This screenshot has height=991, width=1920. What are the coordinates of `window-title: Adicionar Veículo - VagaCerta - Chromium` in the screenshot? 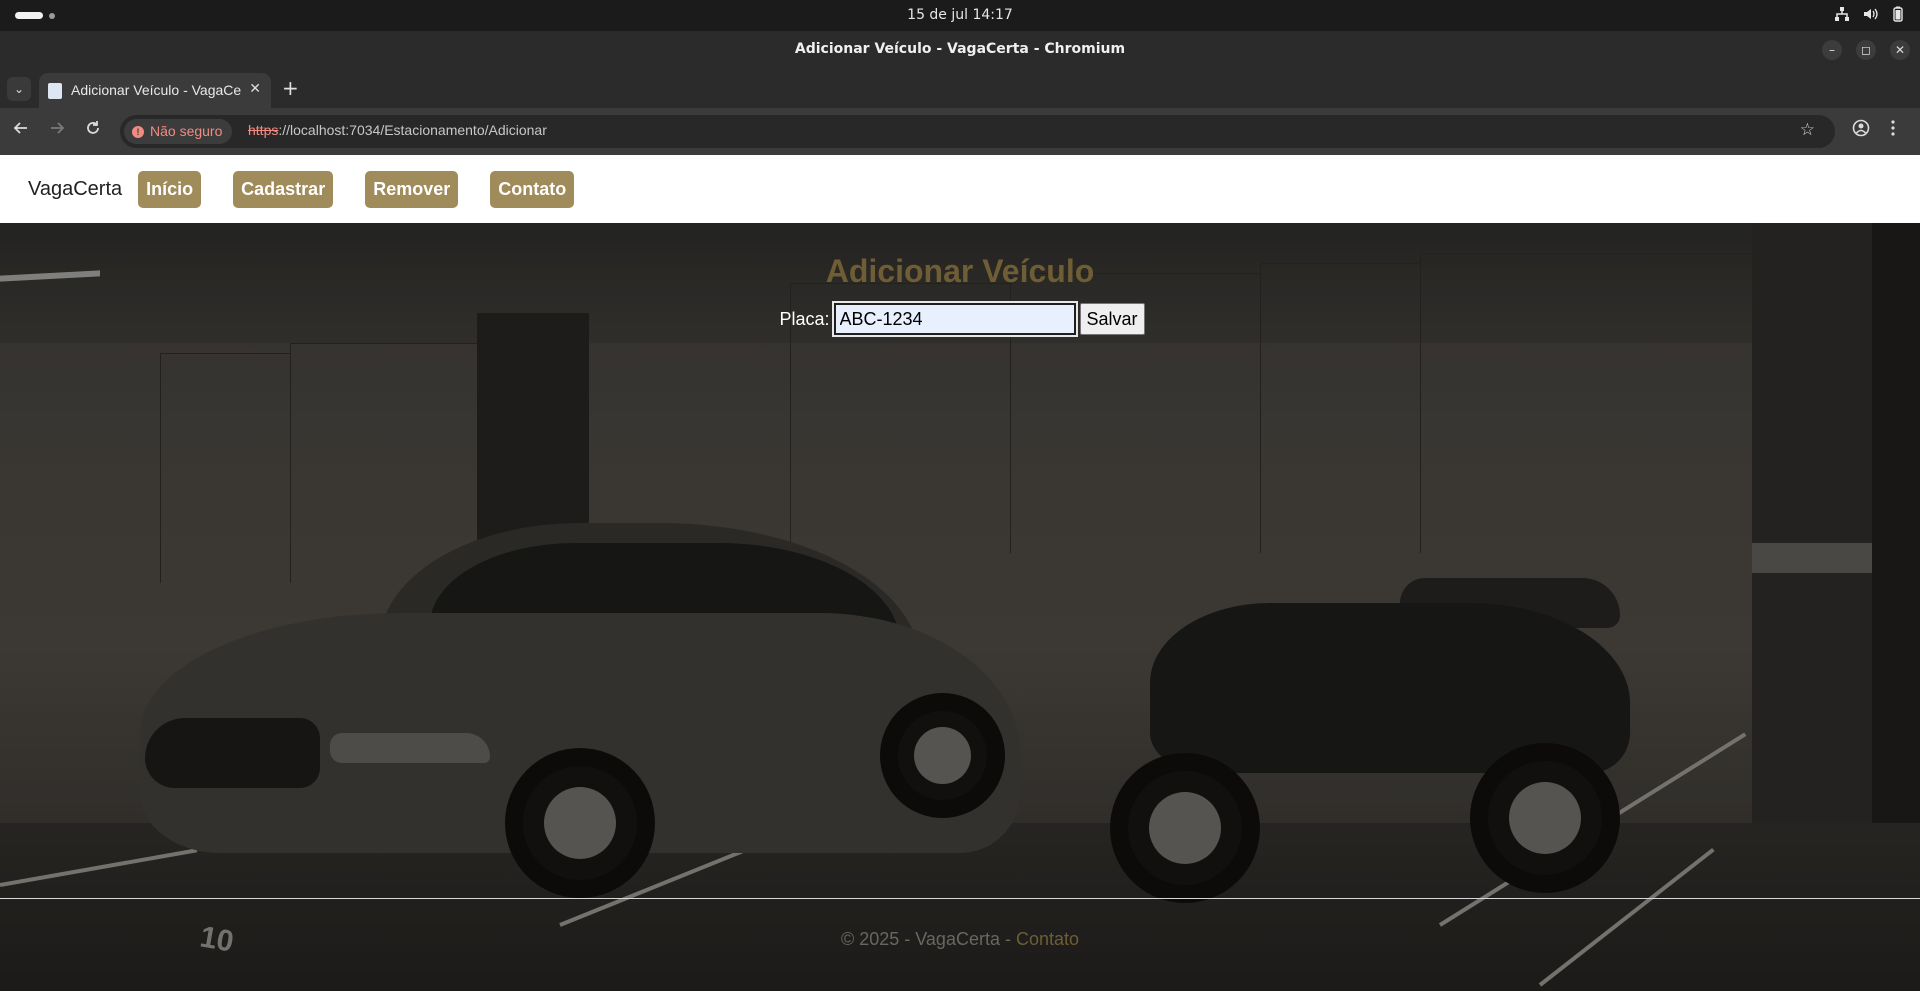 It's located at (960, 49).